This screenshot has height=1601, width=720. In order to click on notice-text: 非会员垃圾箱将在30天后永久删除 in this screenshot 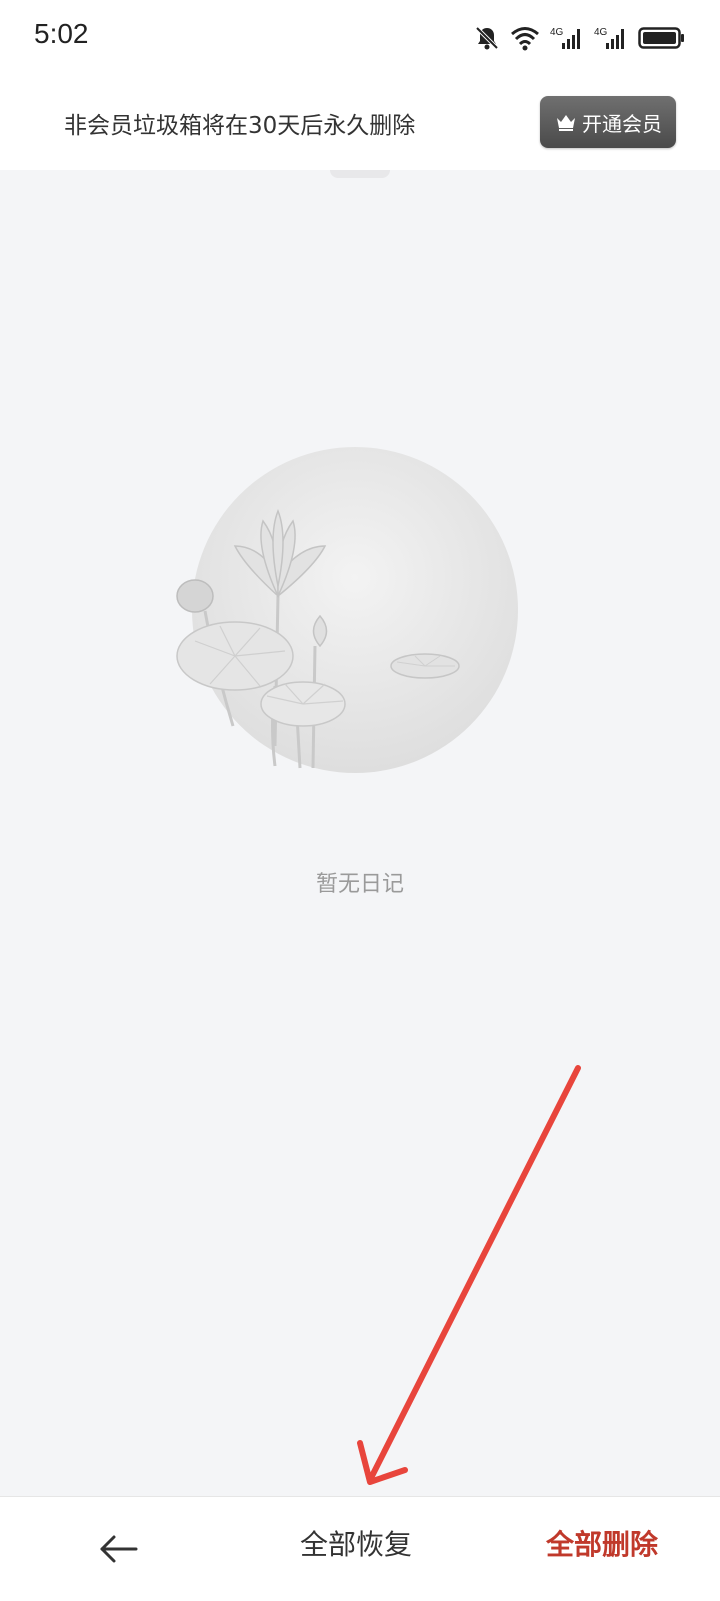, I will do `click(240, 126)`.